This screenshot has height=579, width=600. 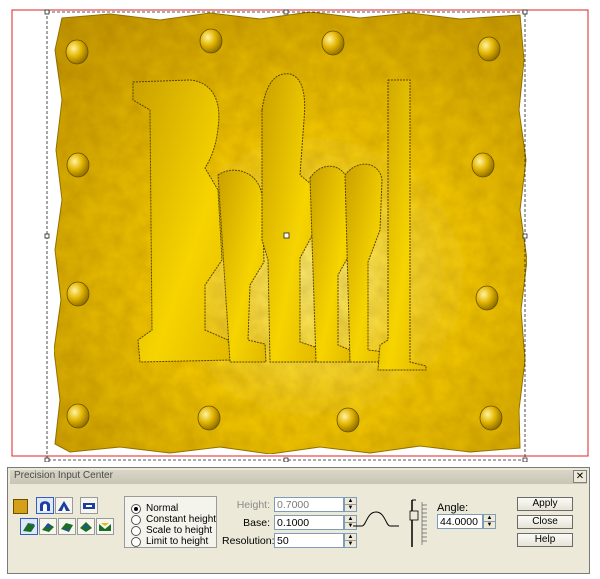 What do you see at coordinates (545, 504) in the screenshot?
I see `apply-button: Apply` at bounding box center [545, 504].